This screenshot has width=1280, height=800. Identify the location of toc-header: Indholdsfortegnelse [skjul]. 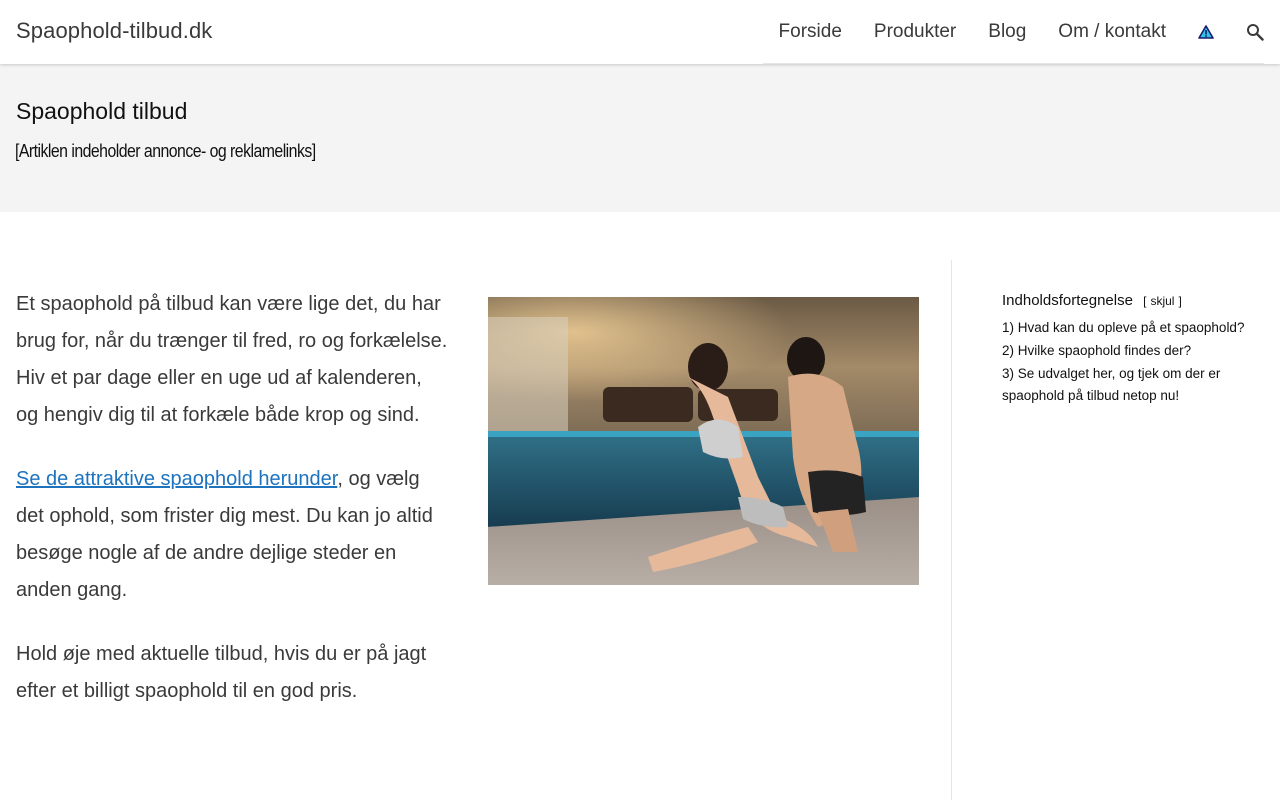
(1127, 300).